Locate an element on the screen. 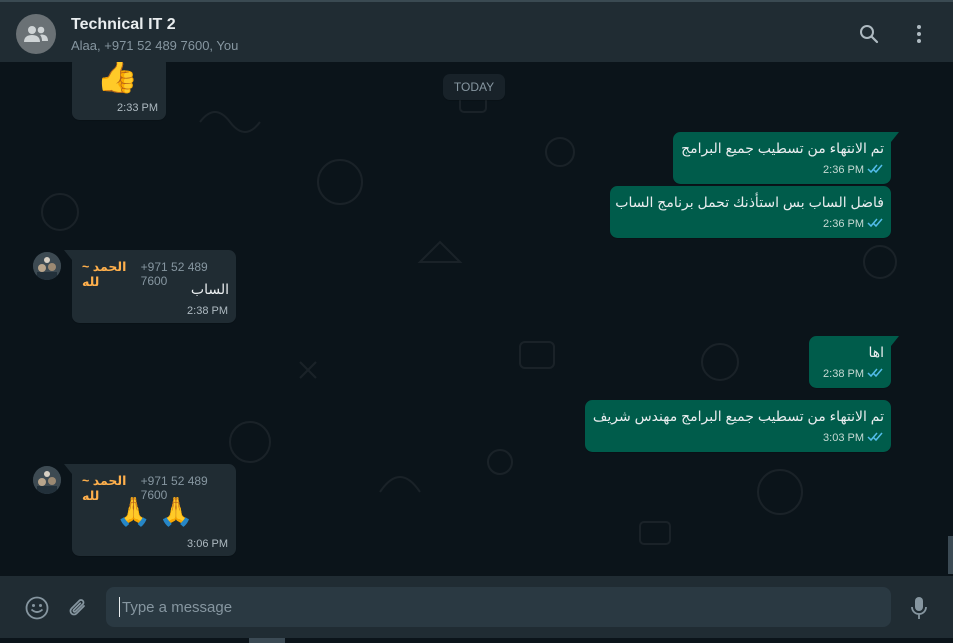 The height and width of the screenshot is (643, 953). message-text: الساب is located at coordinates (209, 289).